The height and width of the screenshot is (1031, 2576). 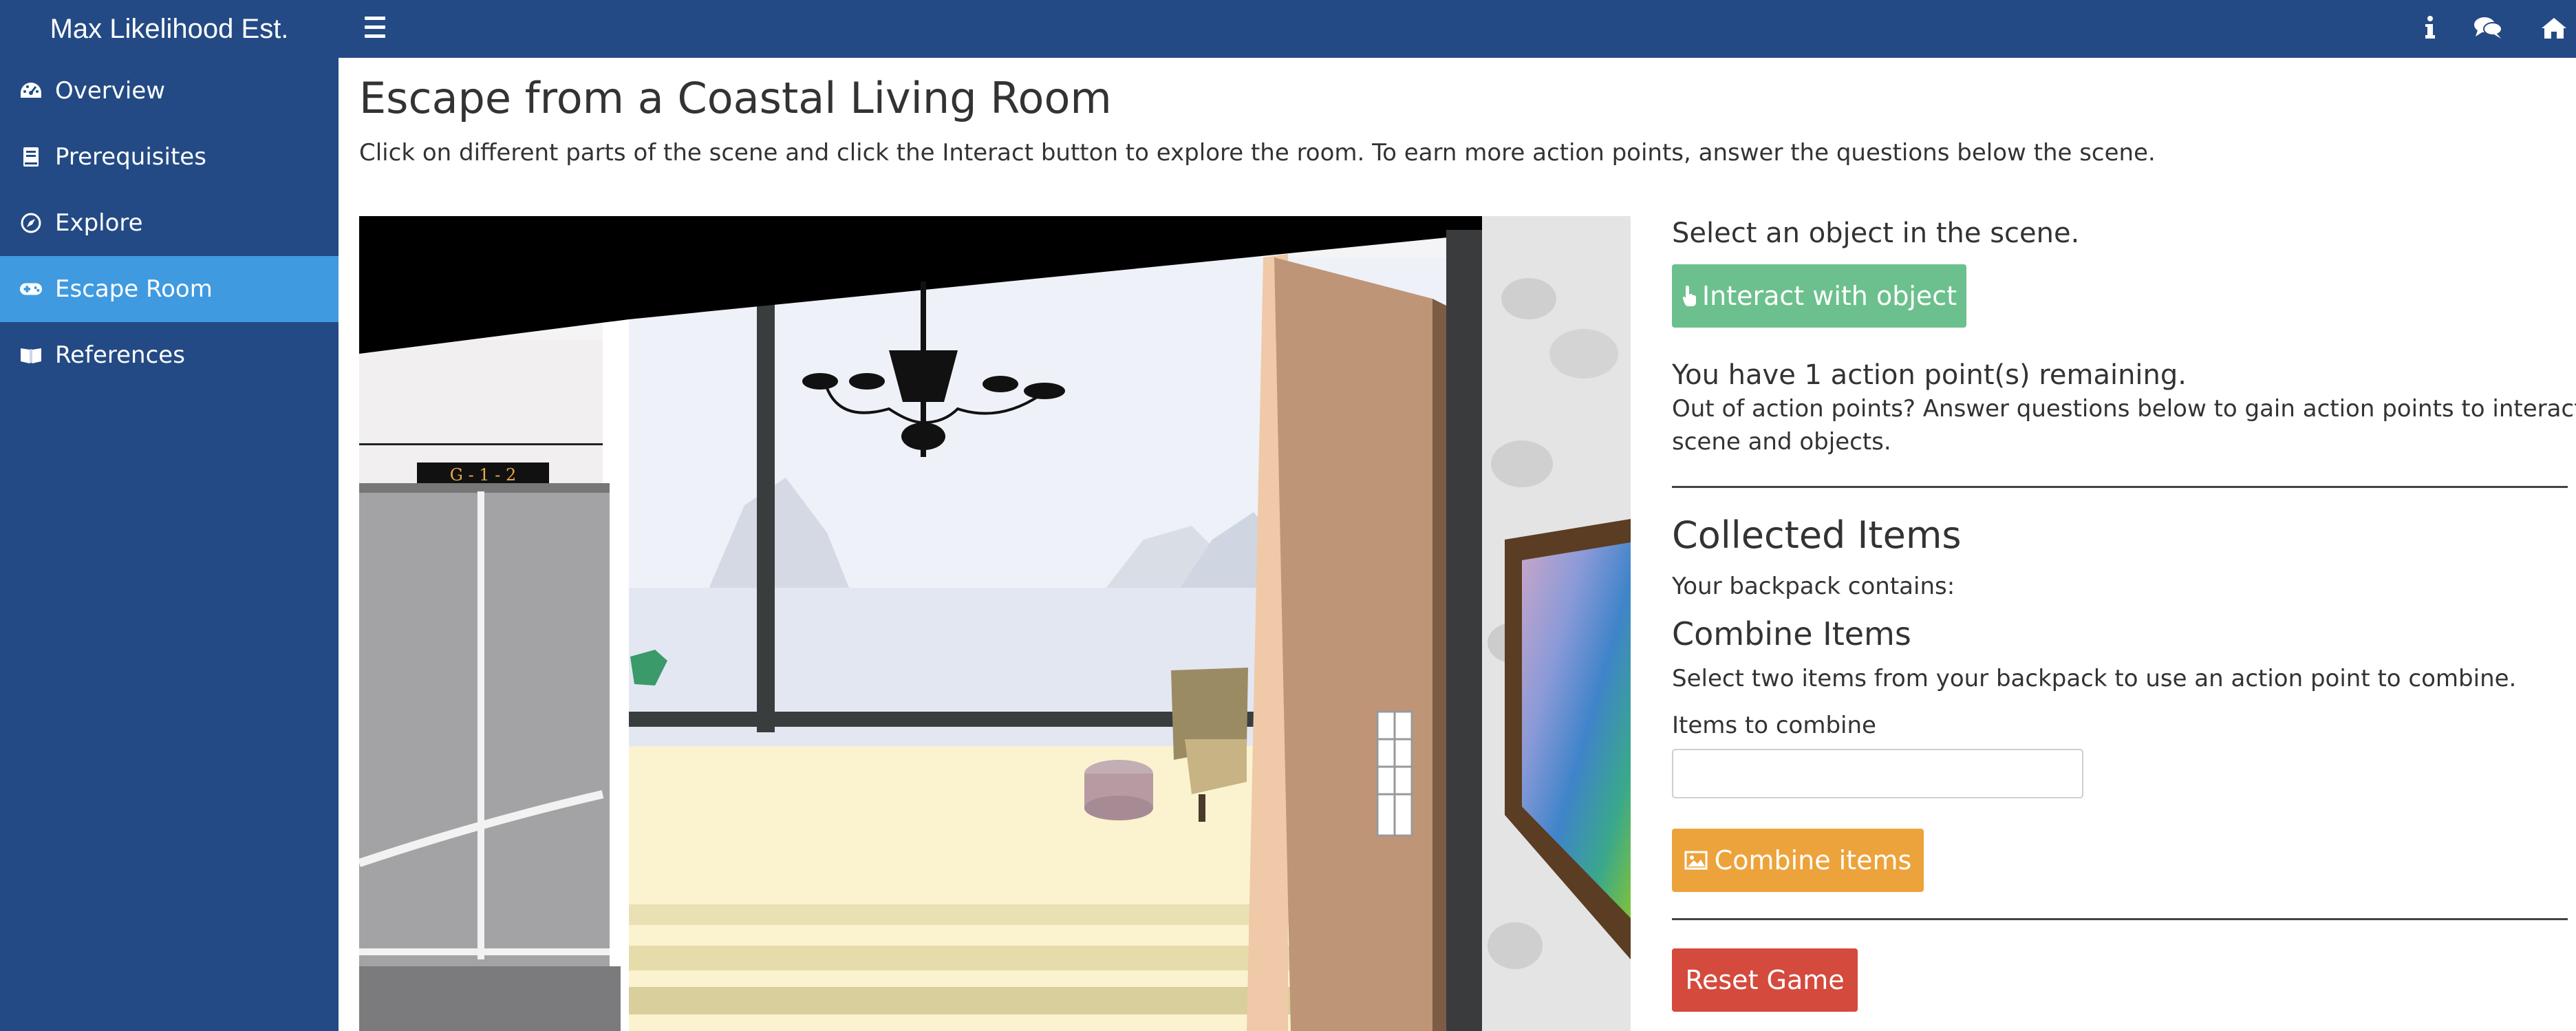 What do you see at coordinates (1696, 860) in the screenshot?
I see `image-icon` at bounding box center [1696, 860].